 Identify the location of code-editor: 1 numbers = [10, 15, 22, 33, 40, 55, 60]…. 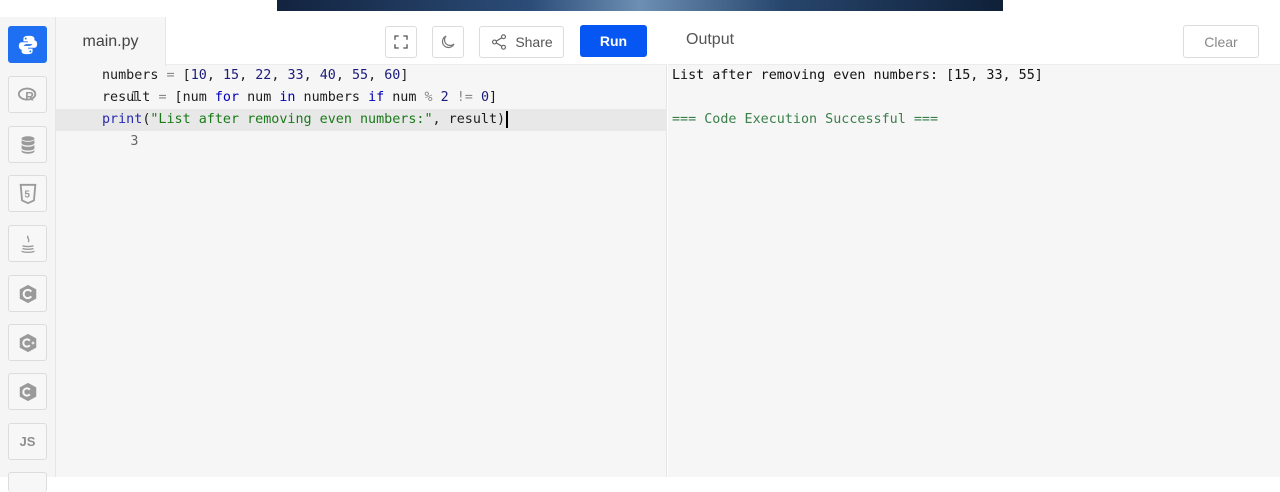
(361, 107).